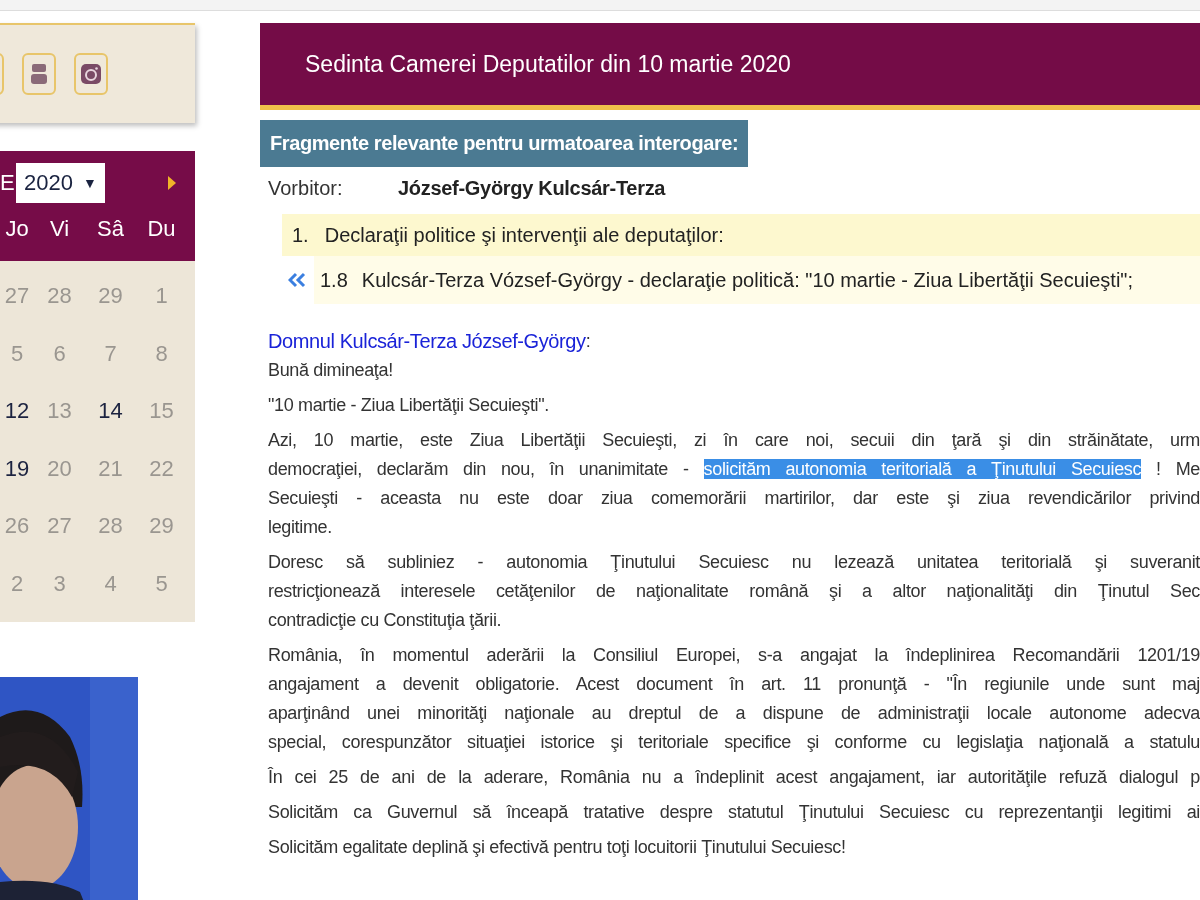  I want to click on month-label: E, so click(8, 183).